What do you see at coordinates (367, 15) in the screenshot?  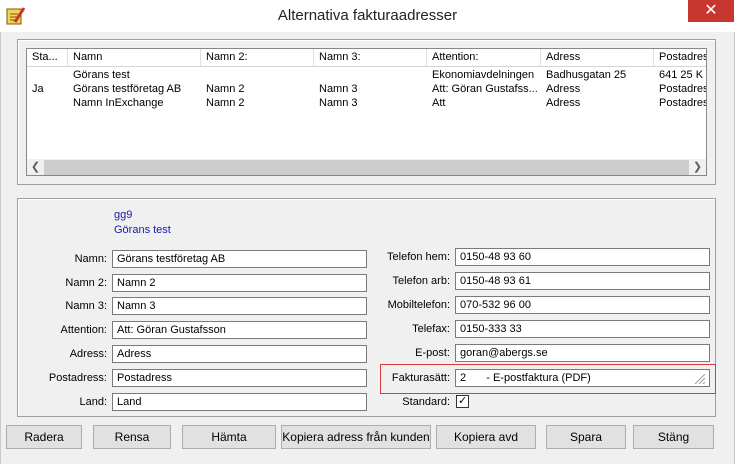 I see `window-title: Alternativa fakturaadresser` at bounding box center [367, 15].